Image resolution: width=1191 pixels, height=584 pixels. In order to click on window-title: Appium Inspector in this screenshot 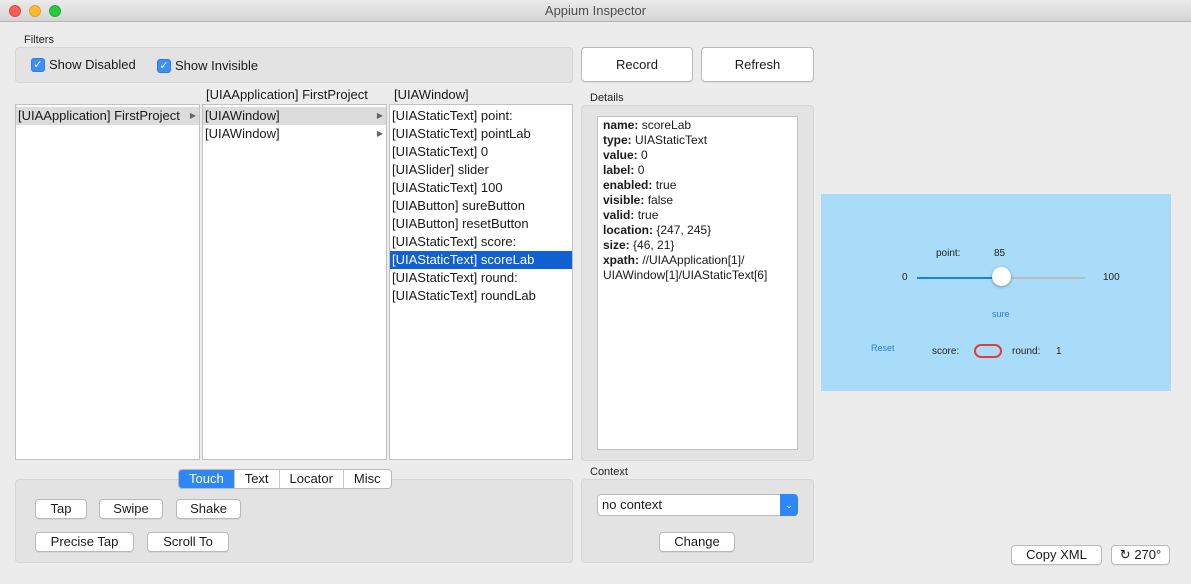, I will do `click(595, 10)`.